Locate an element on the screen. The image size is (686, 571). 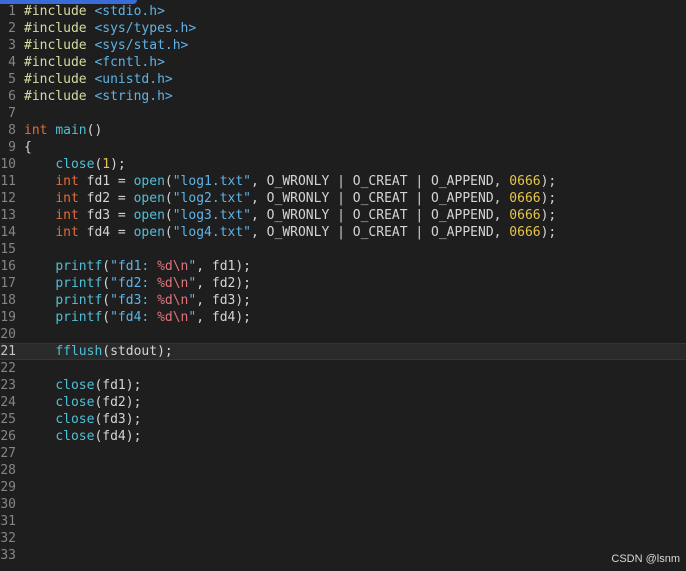
code-line: 5 #include <unistd.h> is located at coordinates (343, 79).